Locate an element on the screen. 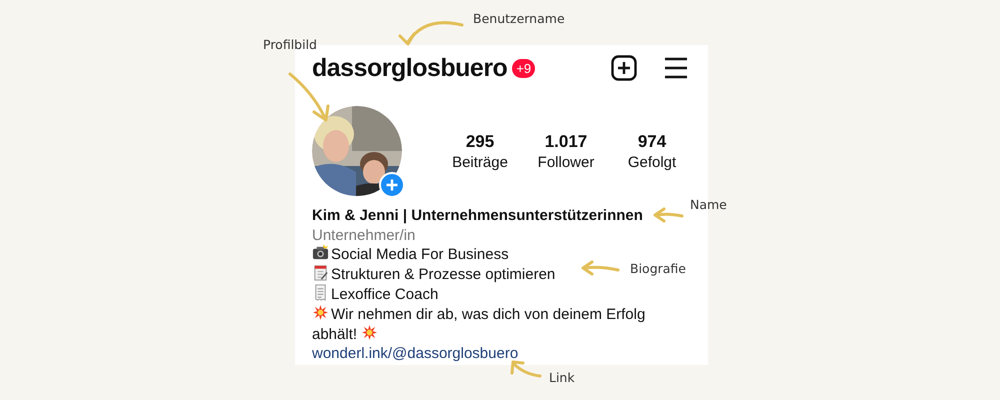  stat-label: Follower is located at coordinates (566, 162).